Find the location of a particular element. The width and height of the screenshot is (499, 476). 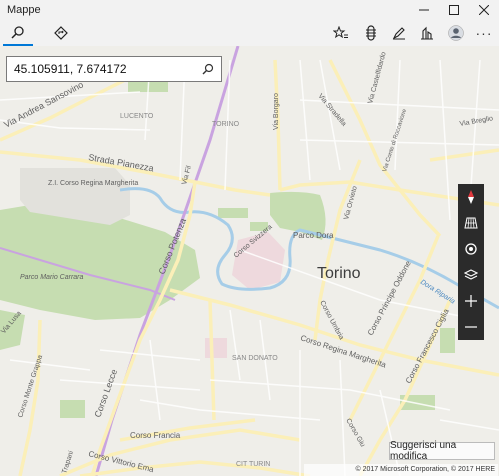

compass-button is located at coordinates (471, 197).